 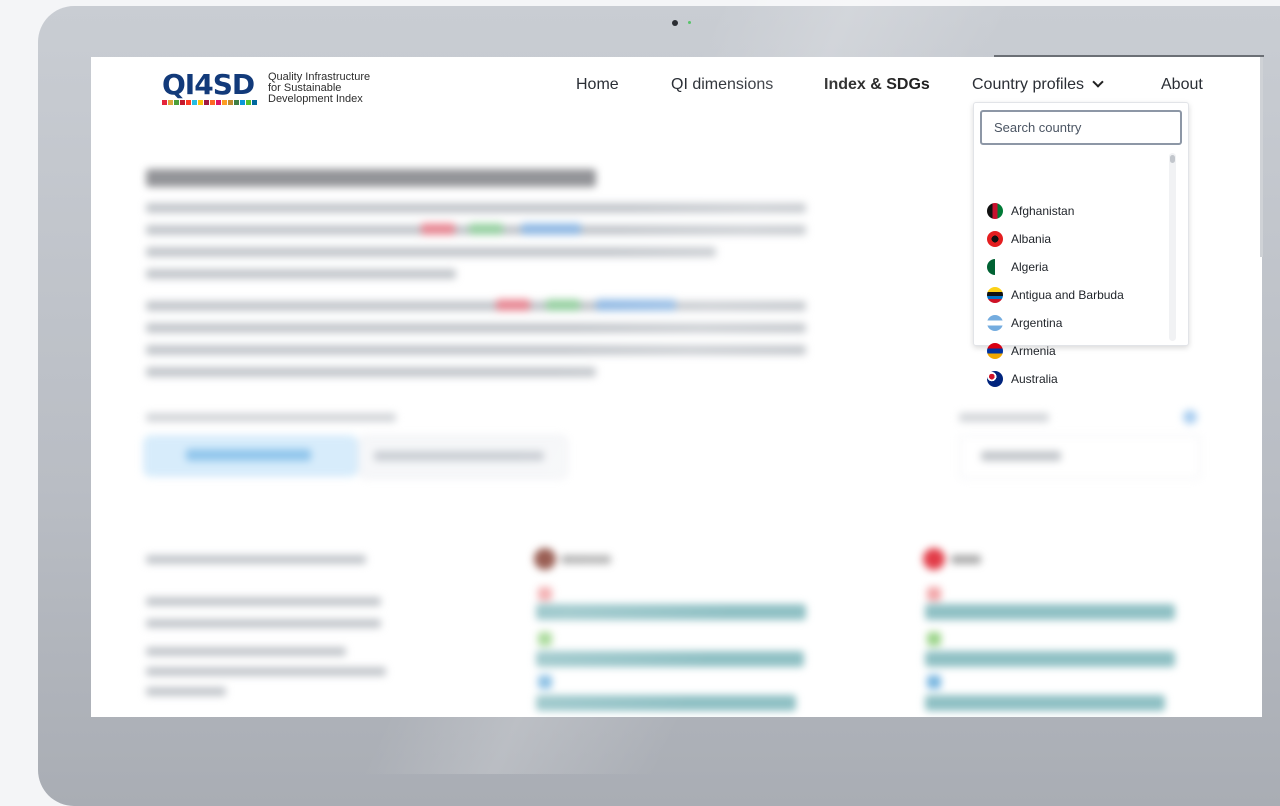 I want to click on blurred-info-icon, so click(x=1190, y=417).